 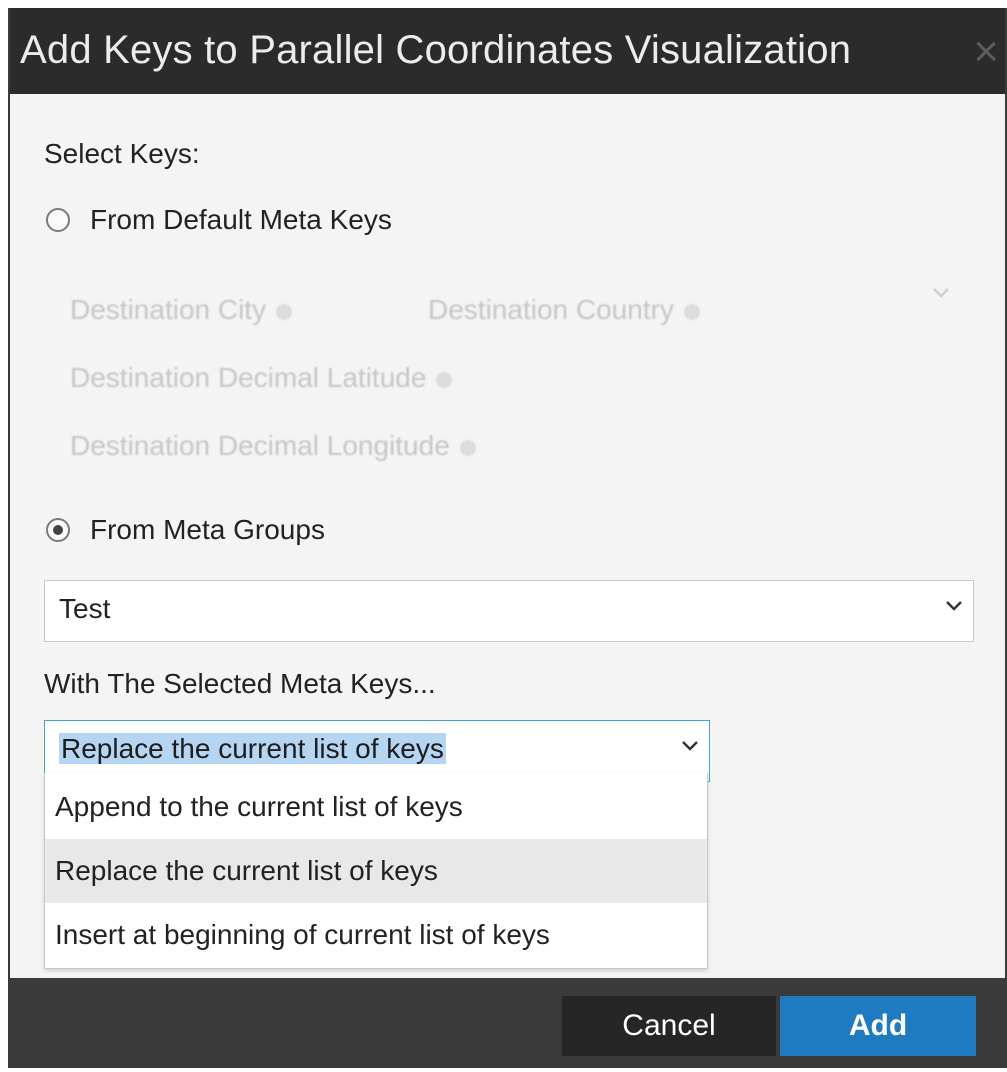 What do you see at coordinates (509, 611) in the screenshot?
I see `meta-group-select: Test` at bounding box center [509, 611].